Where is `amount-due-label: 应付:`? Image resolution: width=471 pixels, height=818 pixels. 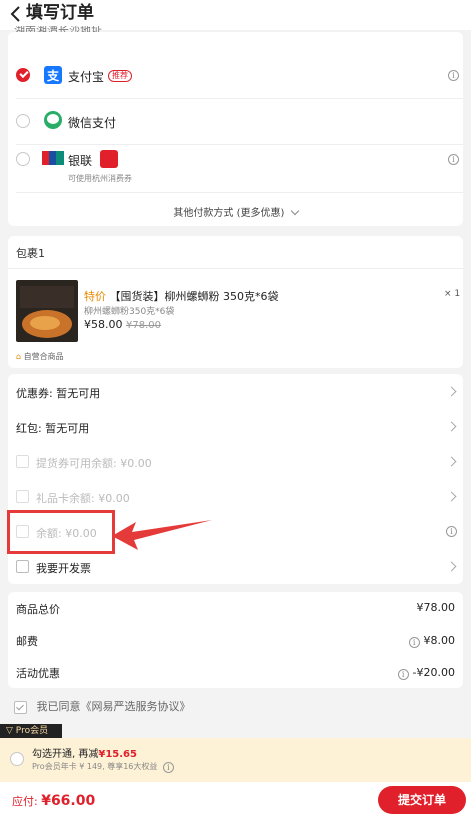 amount-due-label: 应付: is located at coordinates (27, 801).